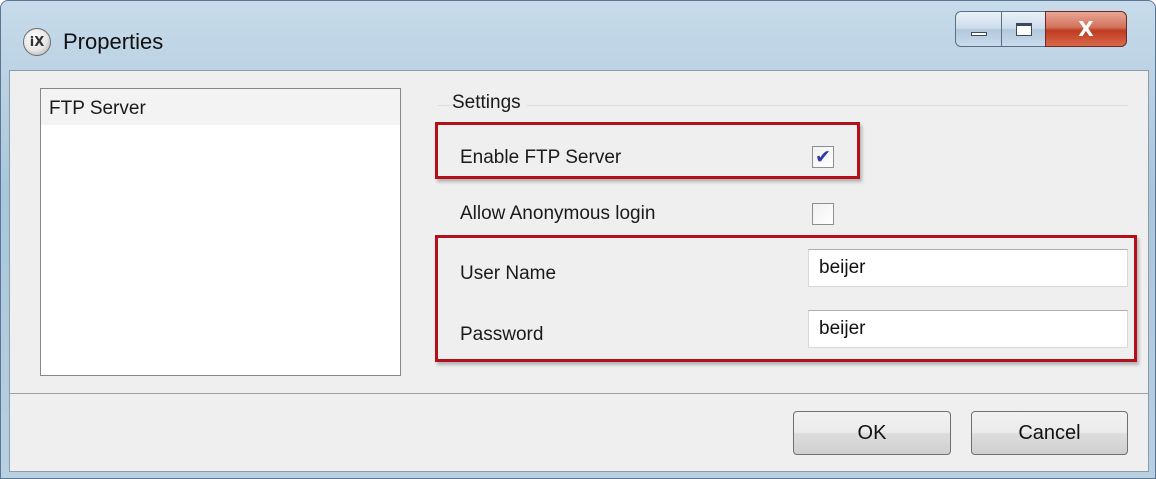  Describe the element at coordinates (978, 34) in the screenshot. I see `minimize-icon` at that location.